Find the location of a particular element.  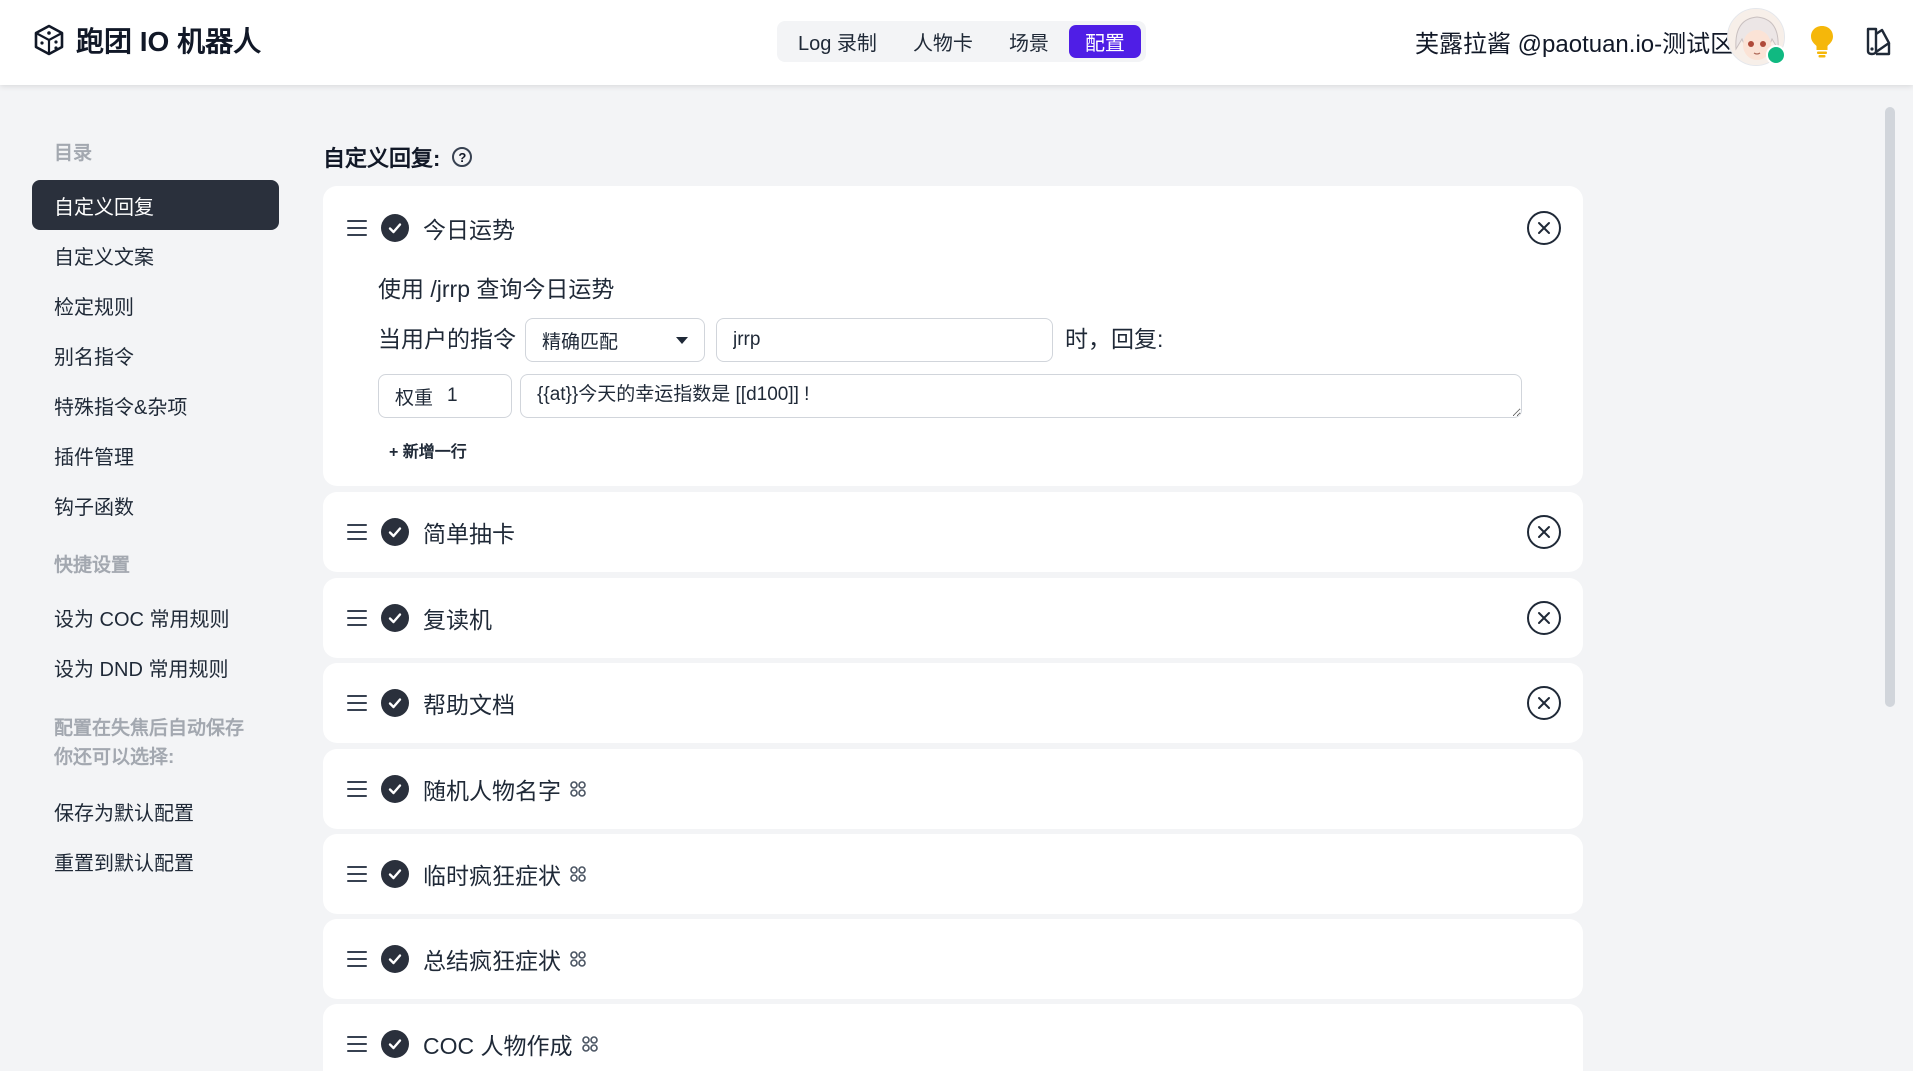

main-nav: Log 录制 人物卡 场景 配置 is located at coordinates (961, 41).